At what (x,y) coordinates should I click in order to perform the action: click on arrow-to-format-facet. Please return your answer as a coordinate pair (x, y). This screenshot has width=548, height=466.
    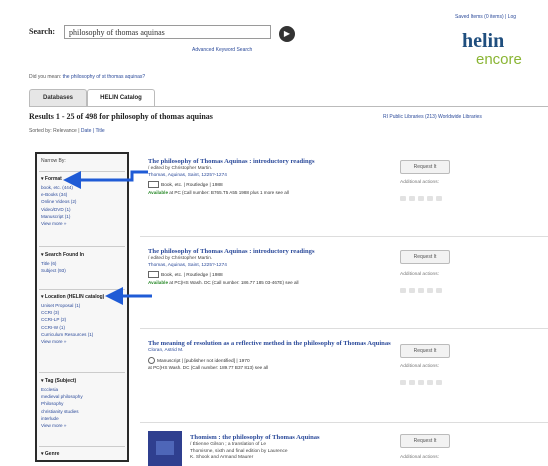
    Looking at the image, I should click on (105, 179).